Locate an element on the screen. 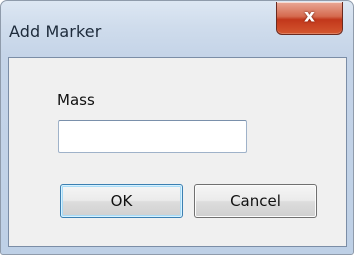  mass-label: Mass is located at coordinates (76, 100).